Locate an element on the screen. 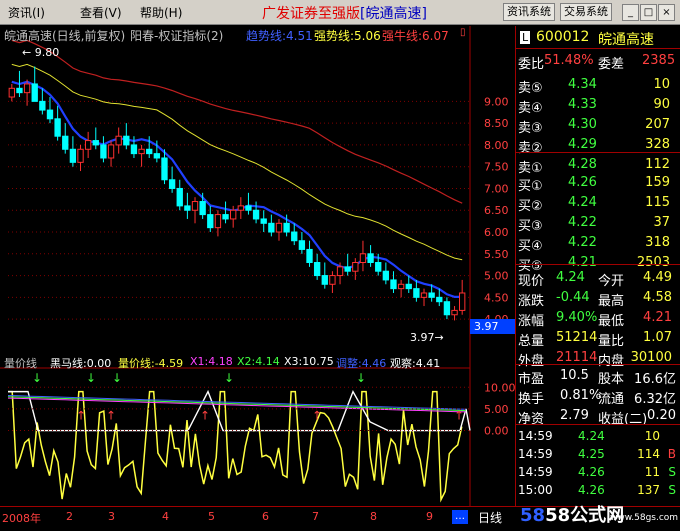 This screenshot has width=680, height=531. order-price: 4.22 is located at coordinates (582, 242).